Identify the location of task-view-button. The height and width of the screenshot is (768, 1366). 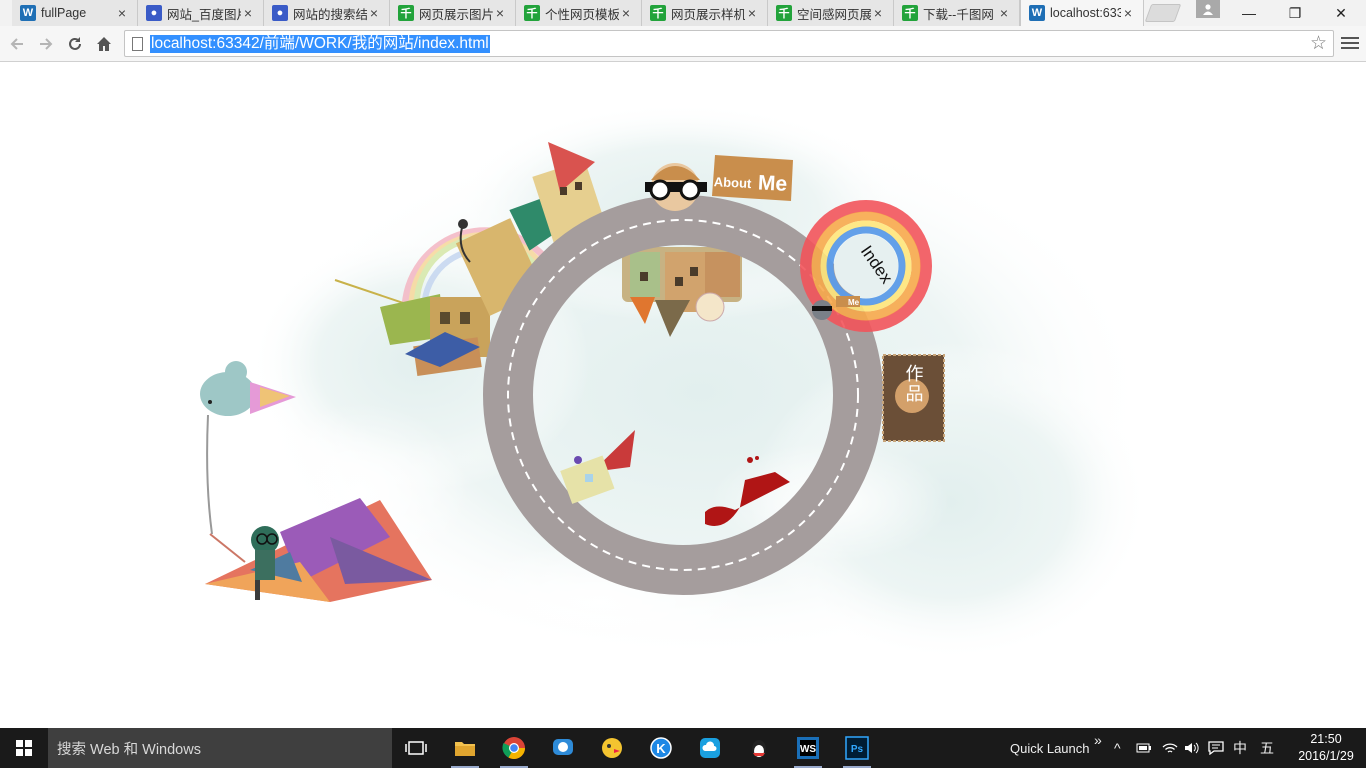
(416, 748).